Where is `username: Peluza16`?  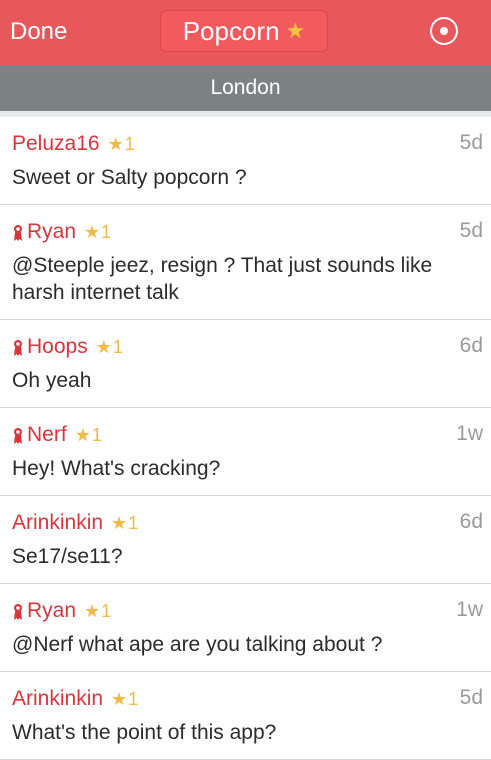
username: Peluza16 is located at coordinates (56, 144).